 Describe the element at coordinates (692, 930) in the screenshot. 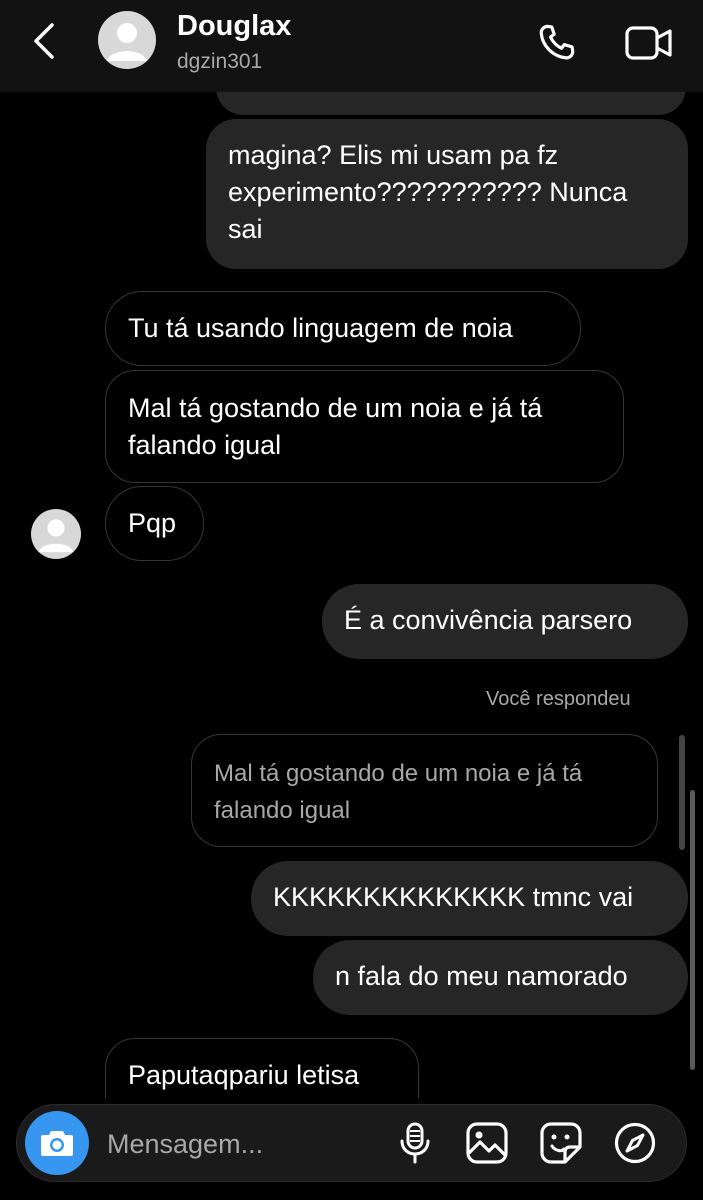

I see `scrollbar` at that location.